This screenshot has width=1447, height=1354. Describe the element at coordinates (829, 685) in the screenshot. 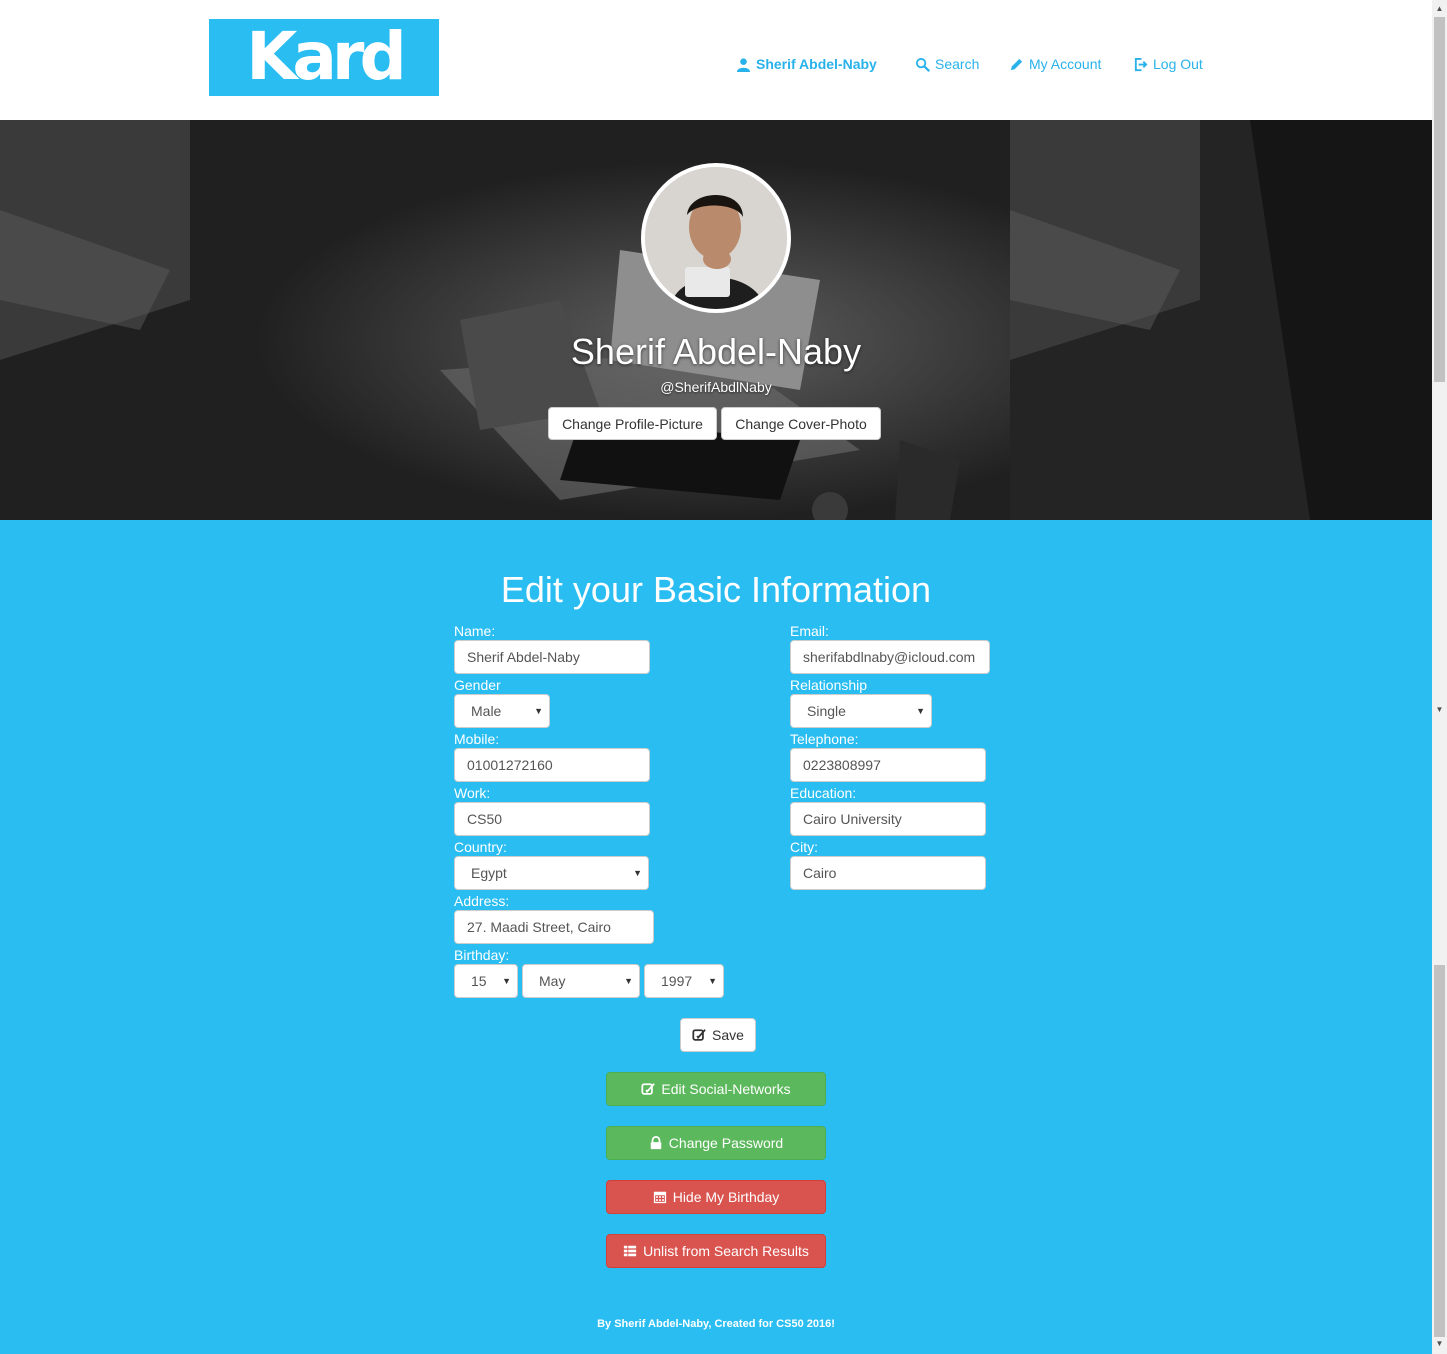

I see `relationship-label: Relationship` at that location.